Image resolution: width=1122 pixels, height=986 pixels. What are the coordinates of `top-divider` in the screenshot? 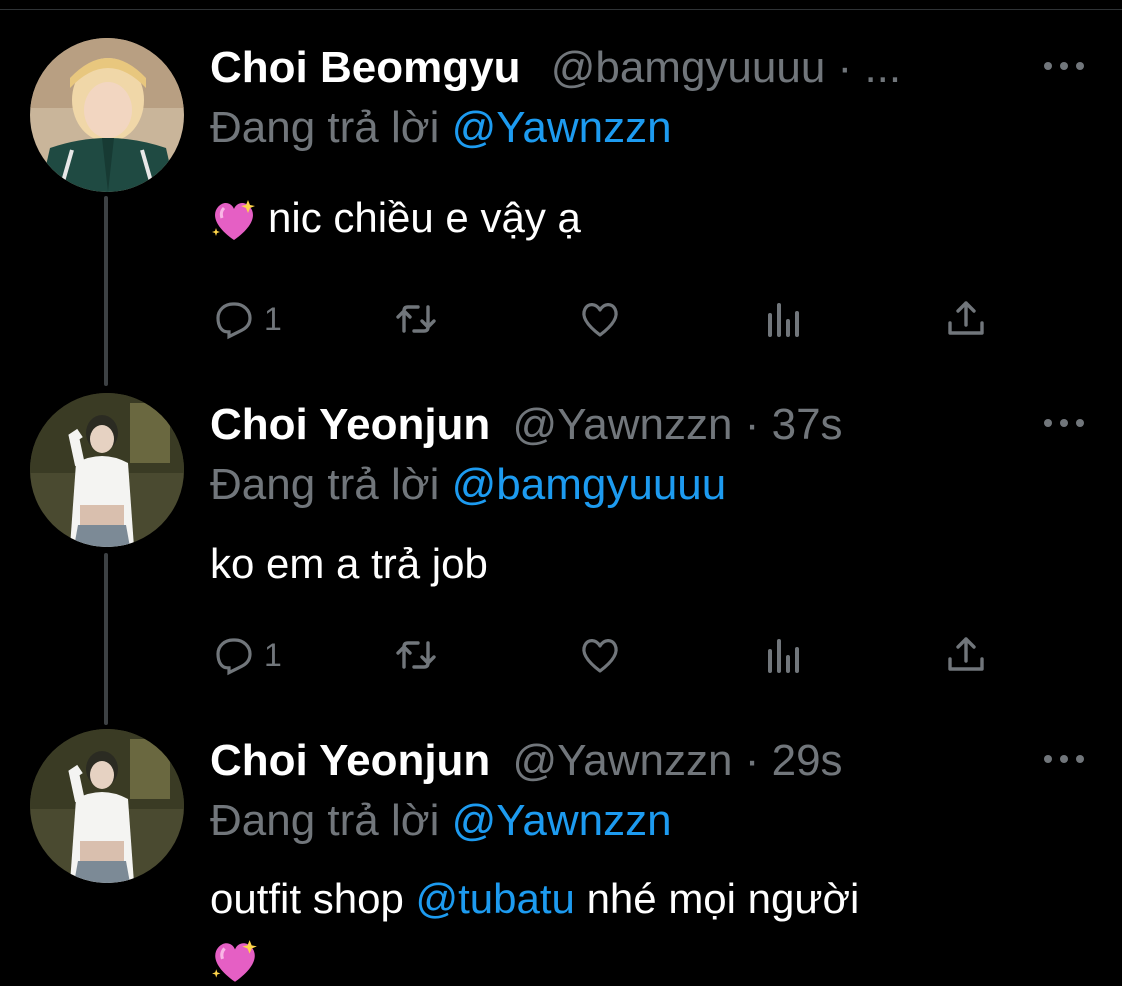 It's located at (561, 9).